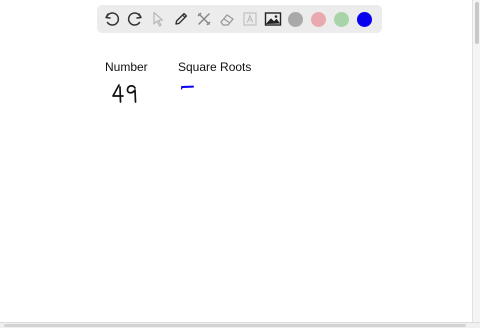 The width and height of the screenshot is (480, 328). I want to click on pen-tool-button, so click(180, 19).